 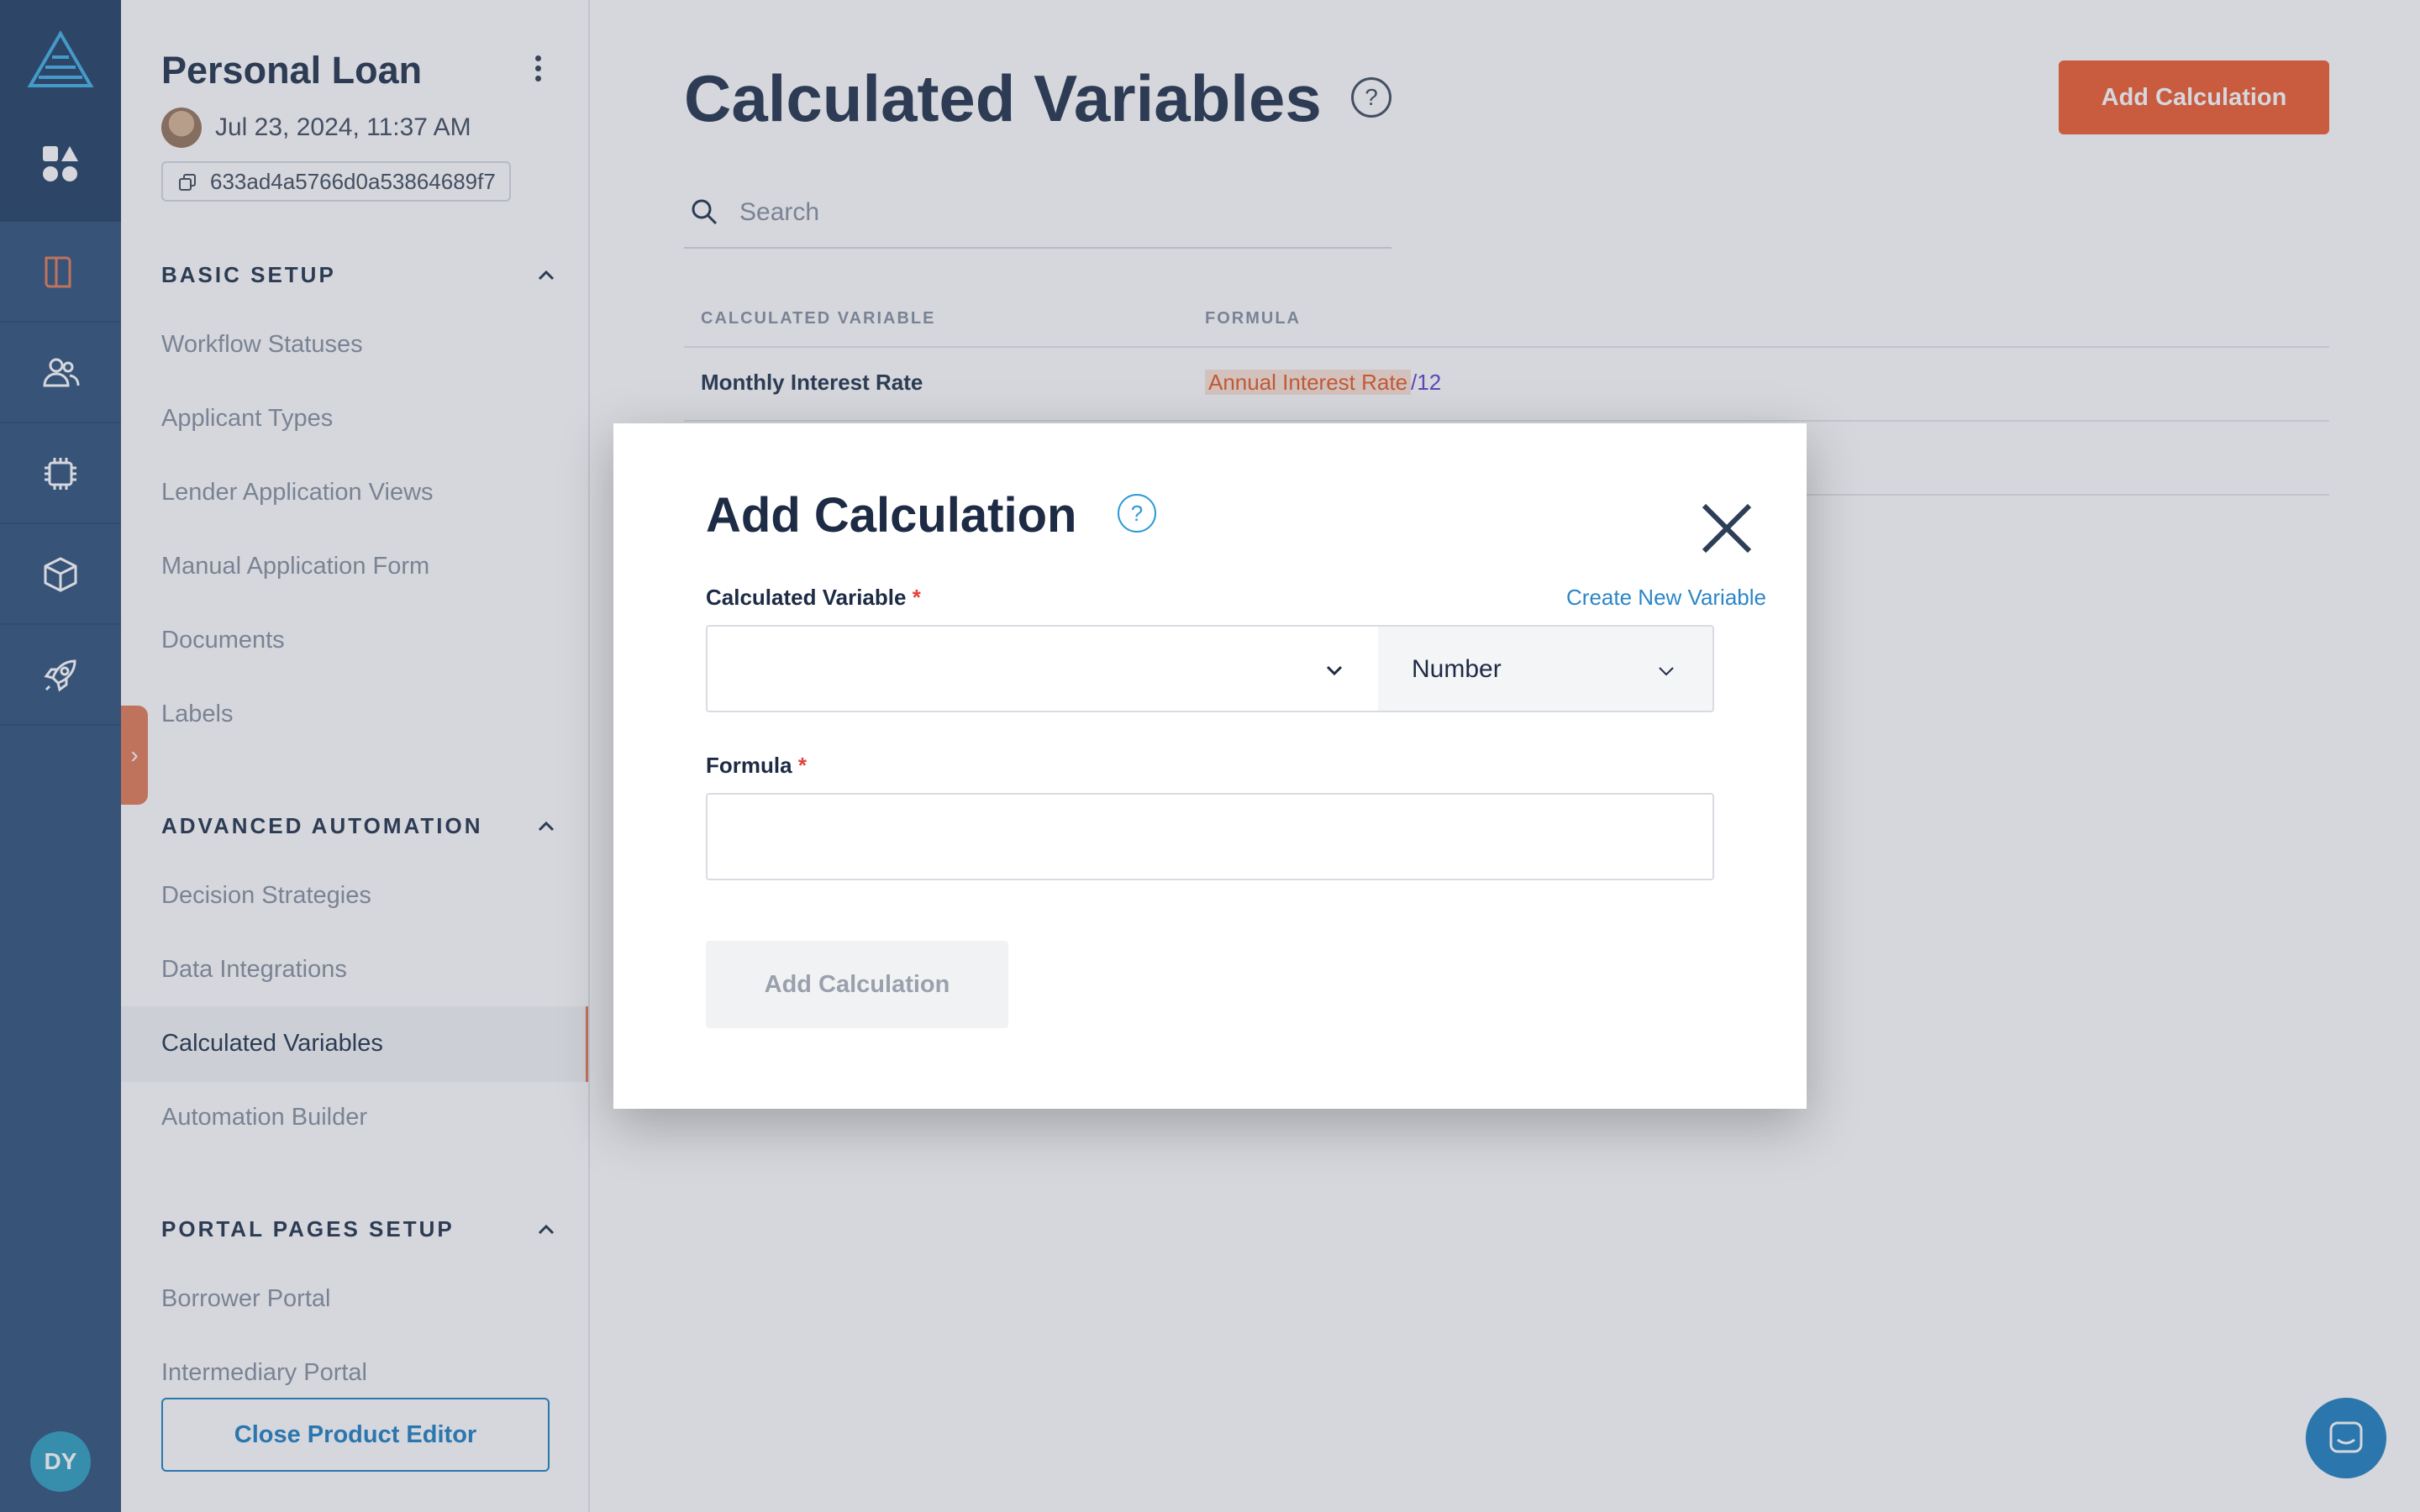 What do you see at coordinates (1636, 598) in the screenshot?
I see `create-new-variable-link: Create New Variable` at bounding box center [1636, 598].